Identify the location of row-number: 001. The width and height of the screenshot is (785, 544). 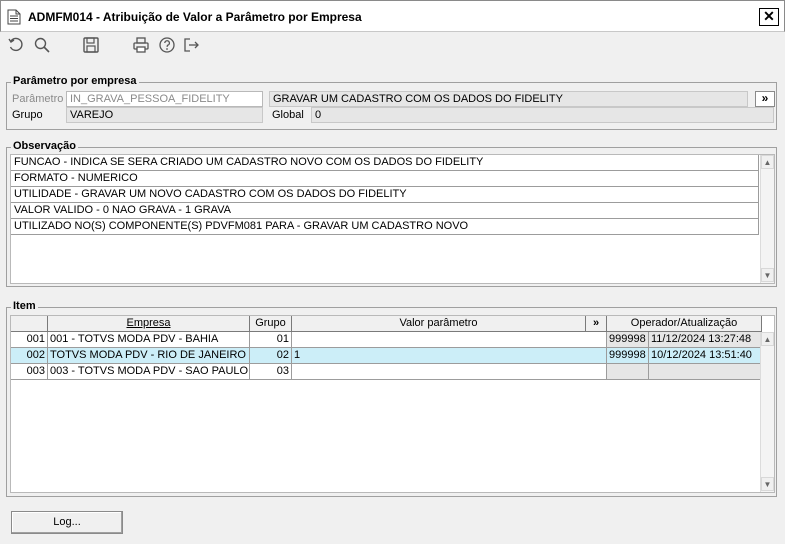
(29, 340).